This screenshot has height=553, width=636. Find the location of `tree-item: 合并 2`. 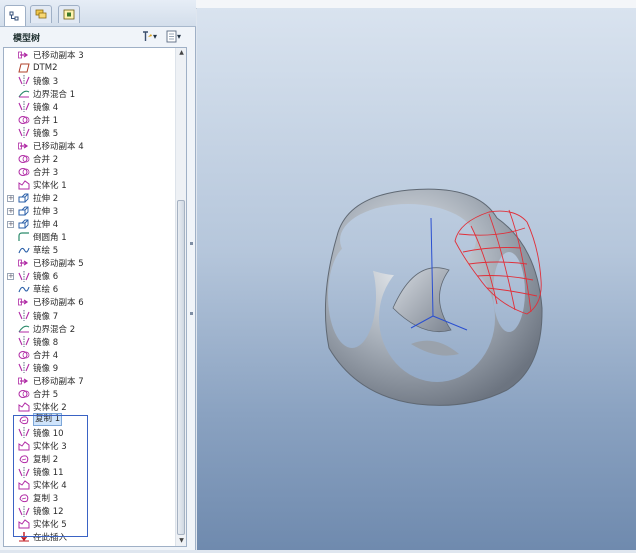

tree-item: 合并 2 is located at coordinates (89, 158).